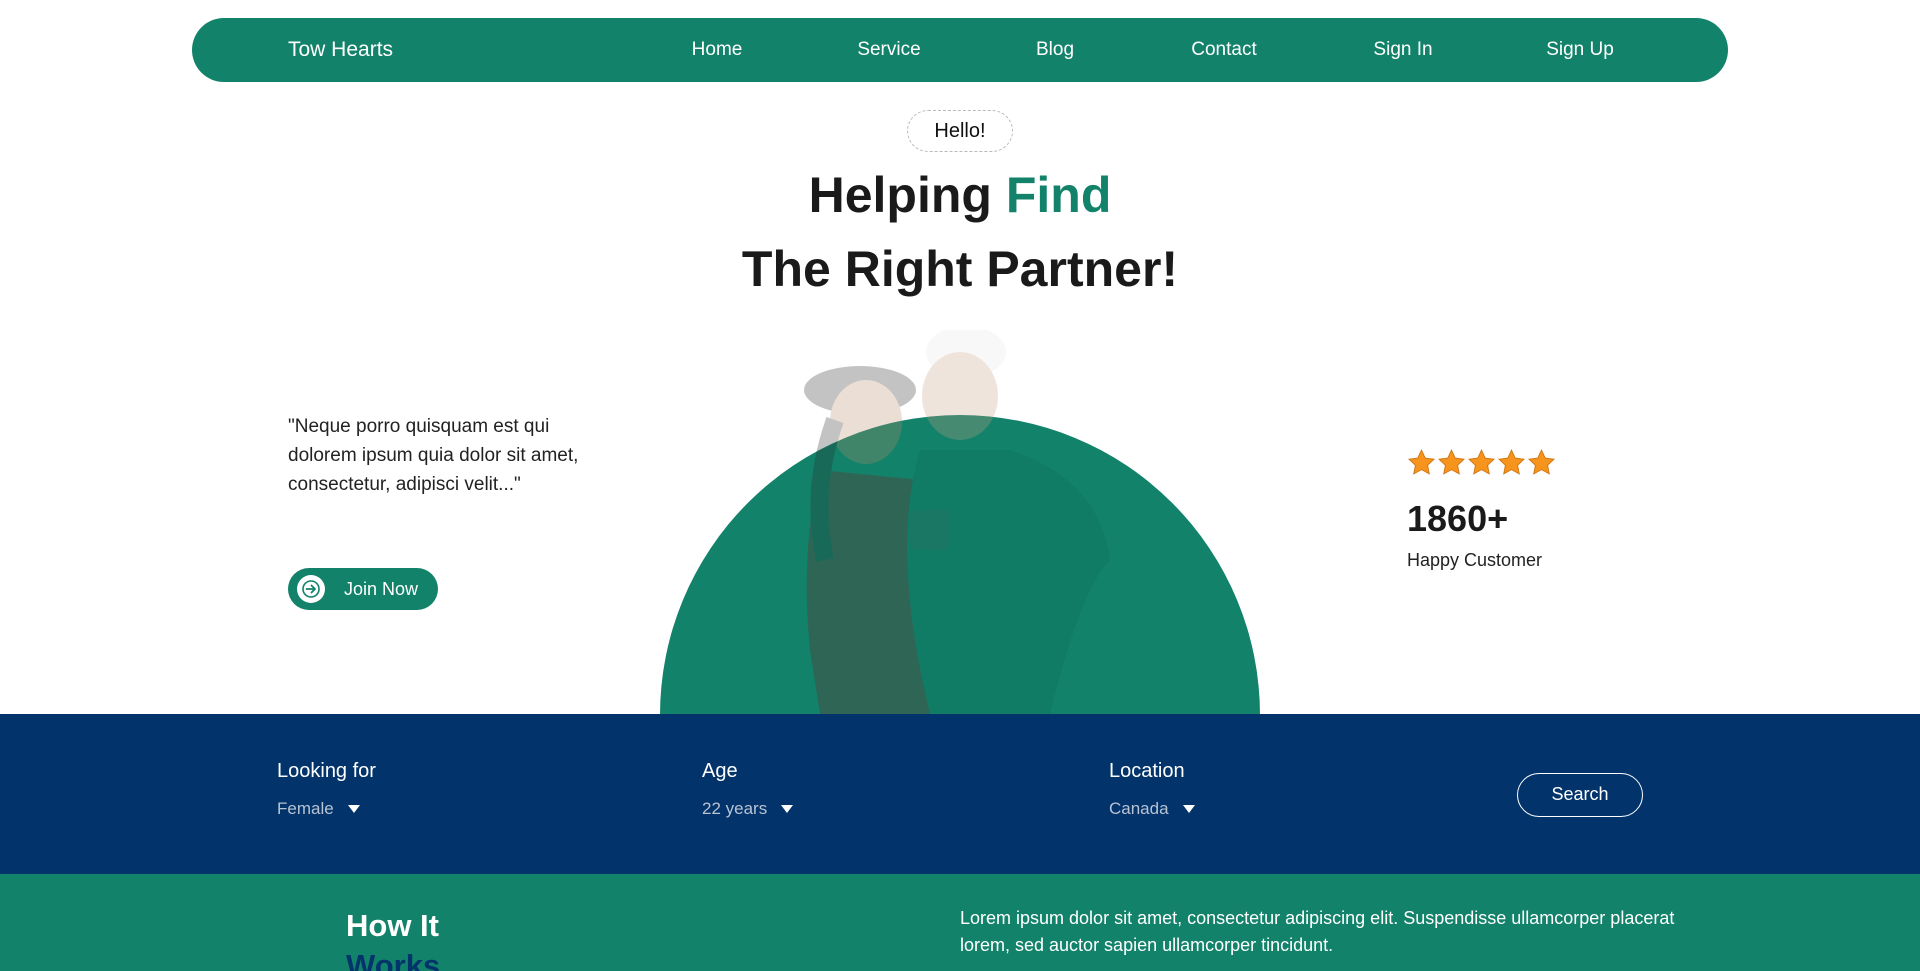  Describe the element at coordinates (1580, 50) in the screenshot. I see `nav-link-sign-up: Sign Up` at that location.